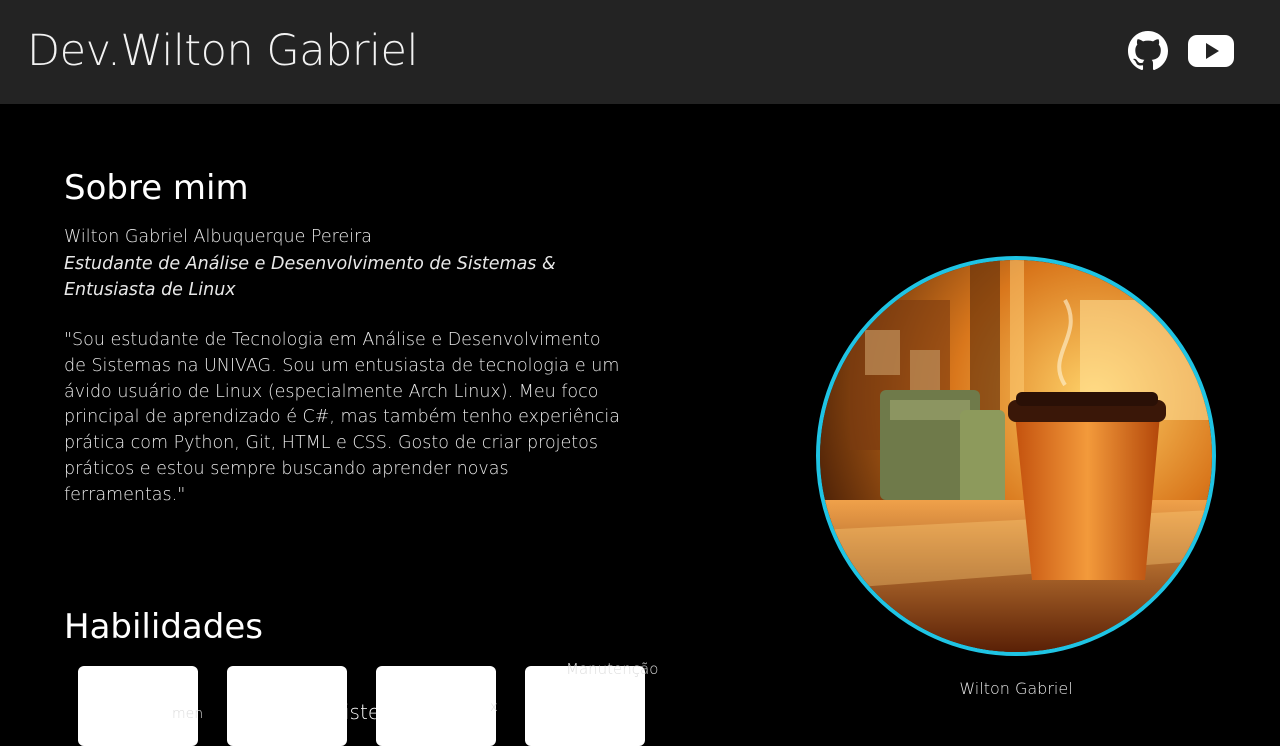  What do you see at coordinates (218, 237) in the screenshot?
I see `full-name: Wilton Gabriel Albuquerque Pereira` at bounding box center [218, 237].